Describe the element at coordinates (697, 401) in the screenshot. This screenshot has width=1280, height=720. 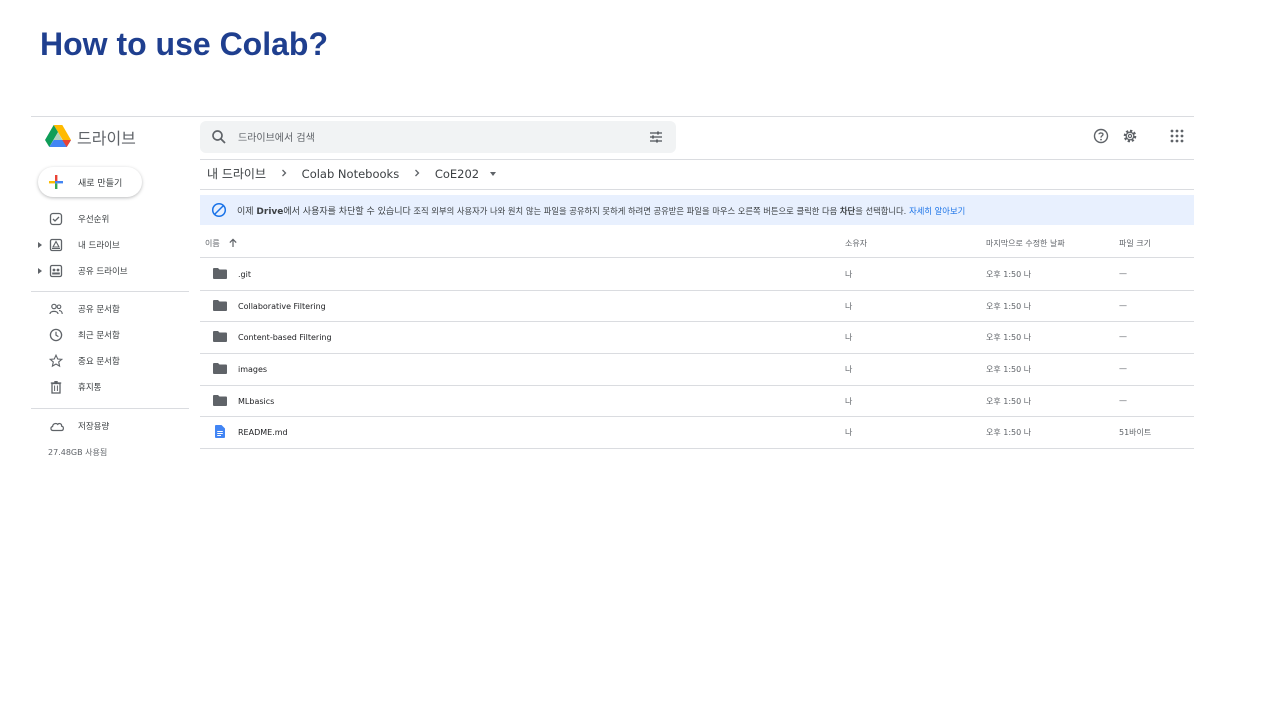
I see `table-row: MLbasics 나 오후 1:50 나 —` at that location.